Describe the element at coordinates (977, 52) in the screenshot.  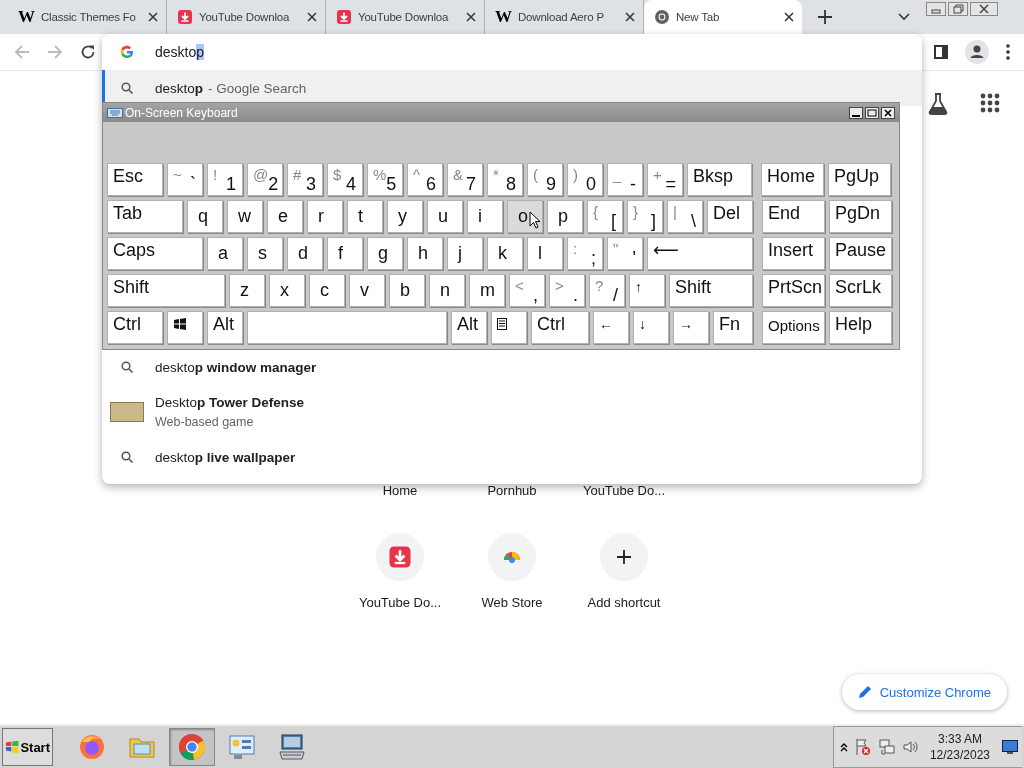
I see `profile-avatar-icon` at that location.